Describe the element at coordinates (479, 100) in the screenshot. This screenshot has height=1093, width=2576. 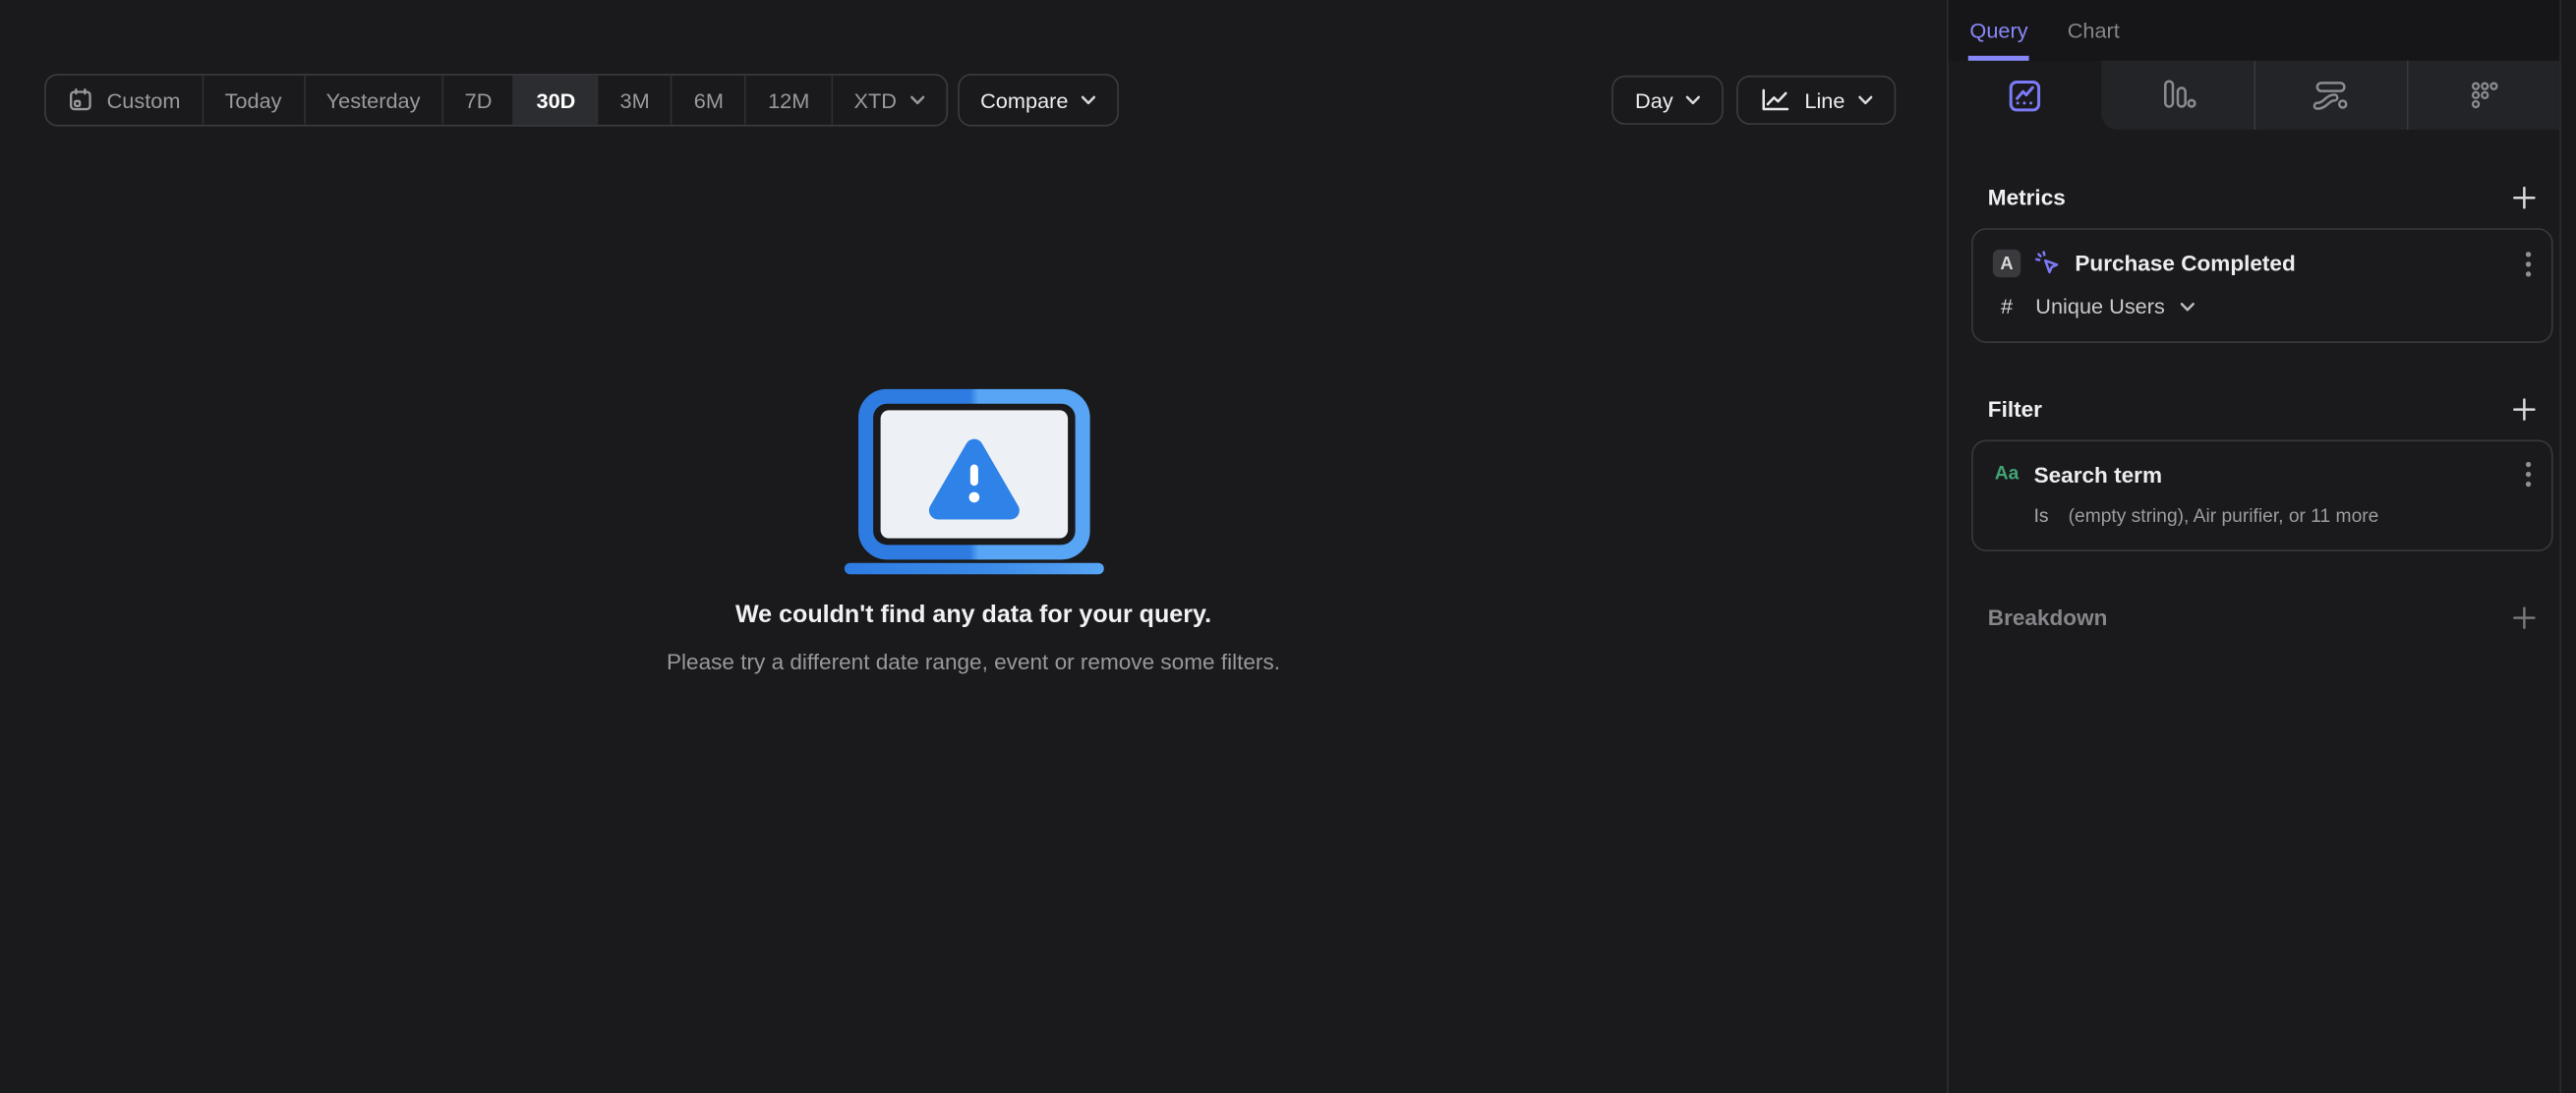
I see `date-range-7d: 7D` at that location.